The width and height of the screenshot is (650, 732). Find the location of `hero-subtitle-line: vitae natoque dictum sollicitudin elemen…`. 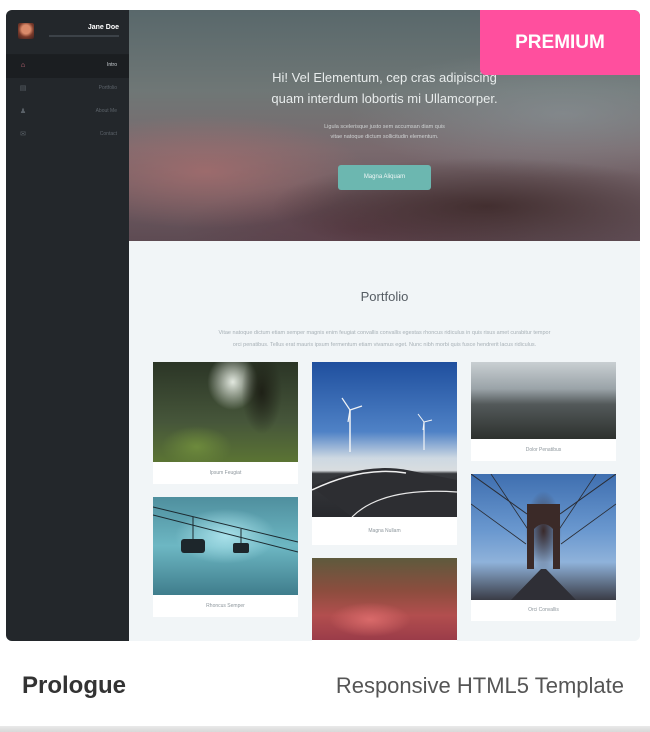

hero-subtitle-line: vitae natoque dictum sollicitudin elemen… is located at coordinates (384, 137).